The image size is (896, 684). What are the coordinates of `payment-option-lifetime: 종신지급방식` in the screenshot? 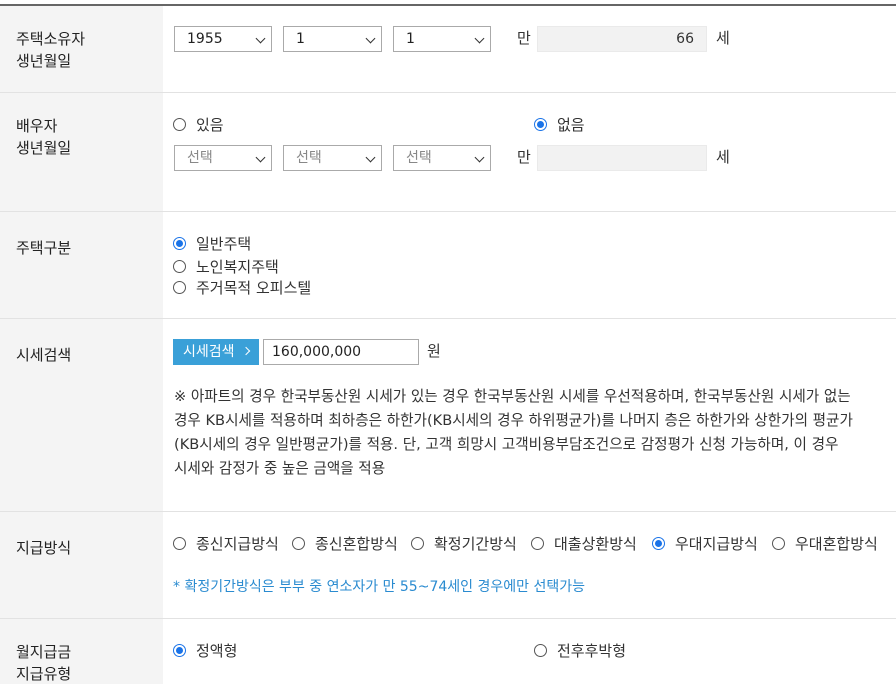 It's located at (226, 543).